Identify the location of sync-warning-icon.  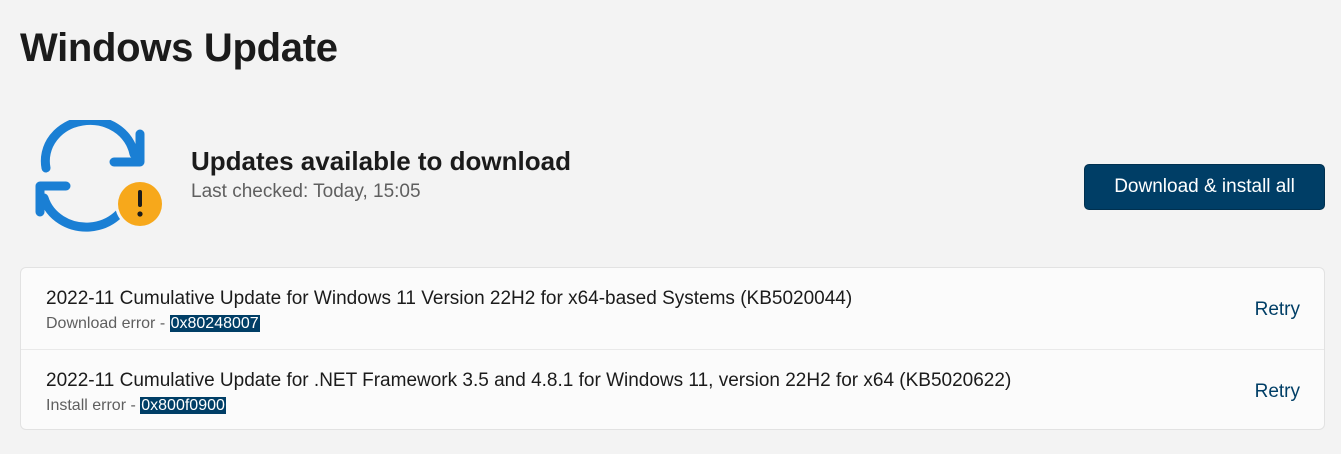
(100, 176).